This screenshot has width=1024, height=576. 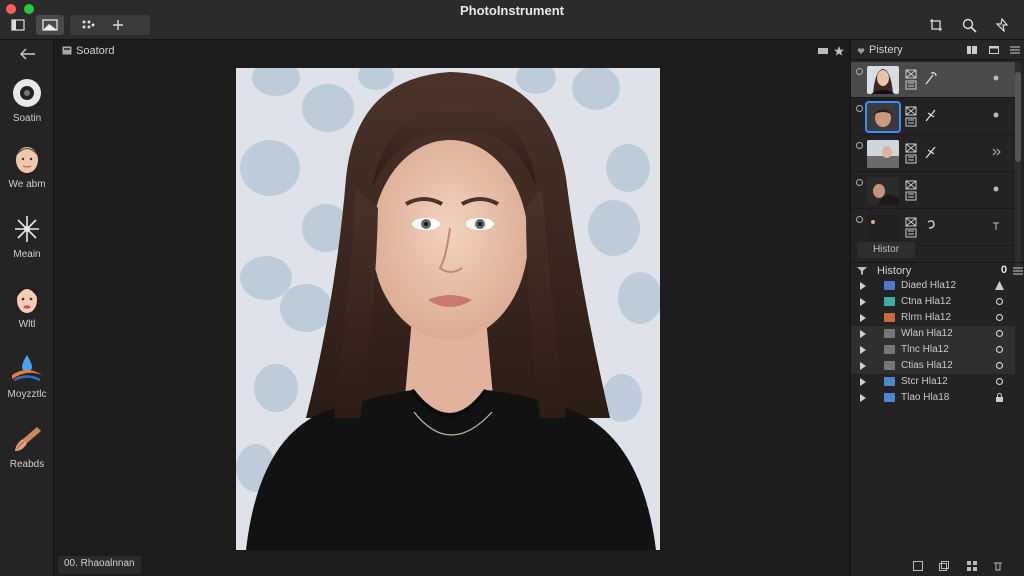 What do you see at coordinates (972, 50) in the screenshot?
I see `split-view-icon` at bounding box center [972, 50].